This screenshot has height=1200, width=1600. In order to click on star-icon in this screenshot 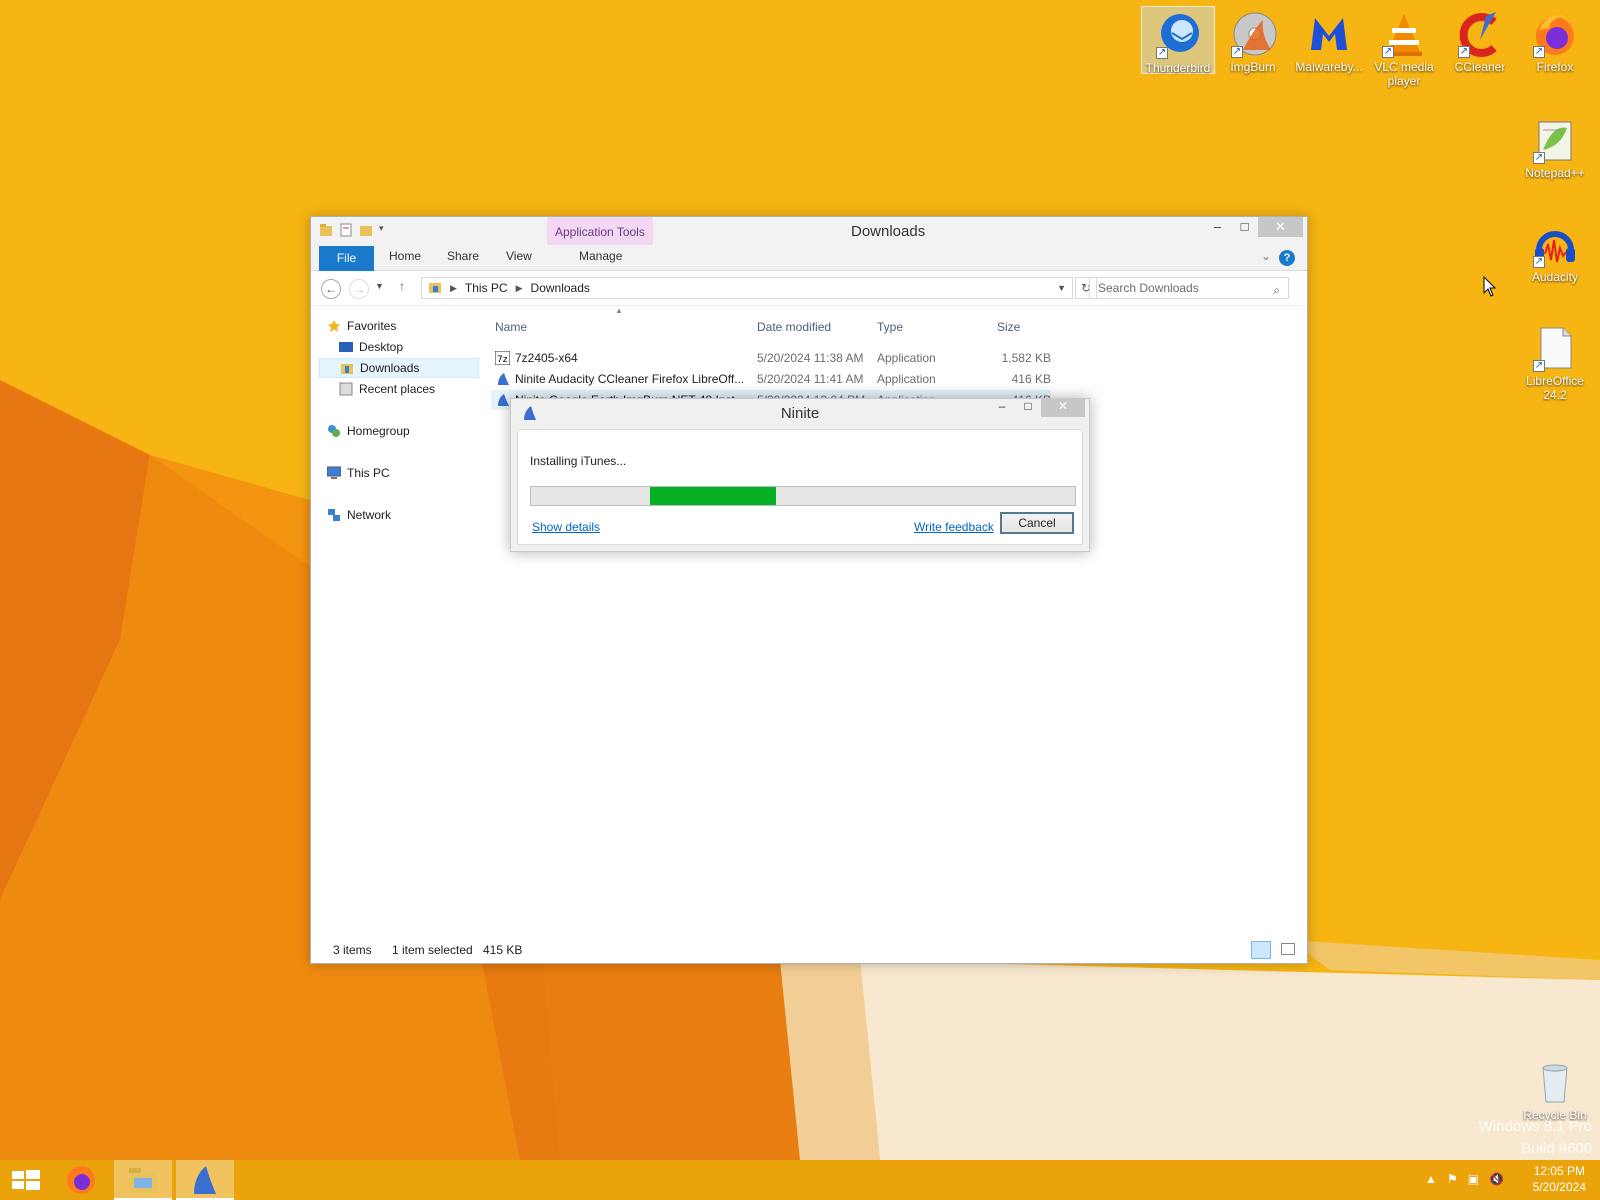, I will do `click(334, 326)`.